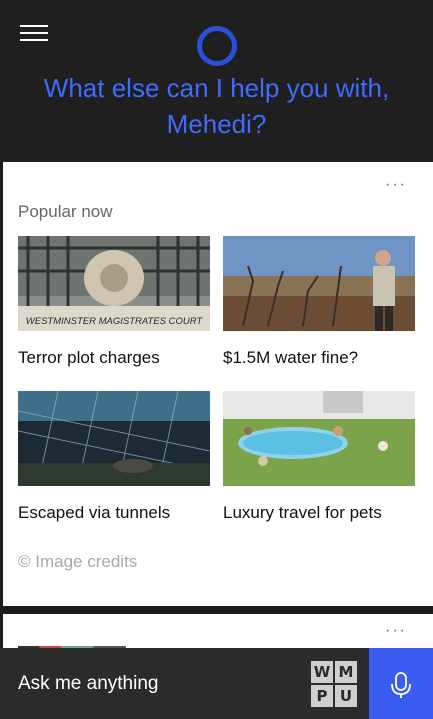  What do you see at coordinates (216, 610) in the screenshot?
I see `card-divider` at bounding box center [216, 610].